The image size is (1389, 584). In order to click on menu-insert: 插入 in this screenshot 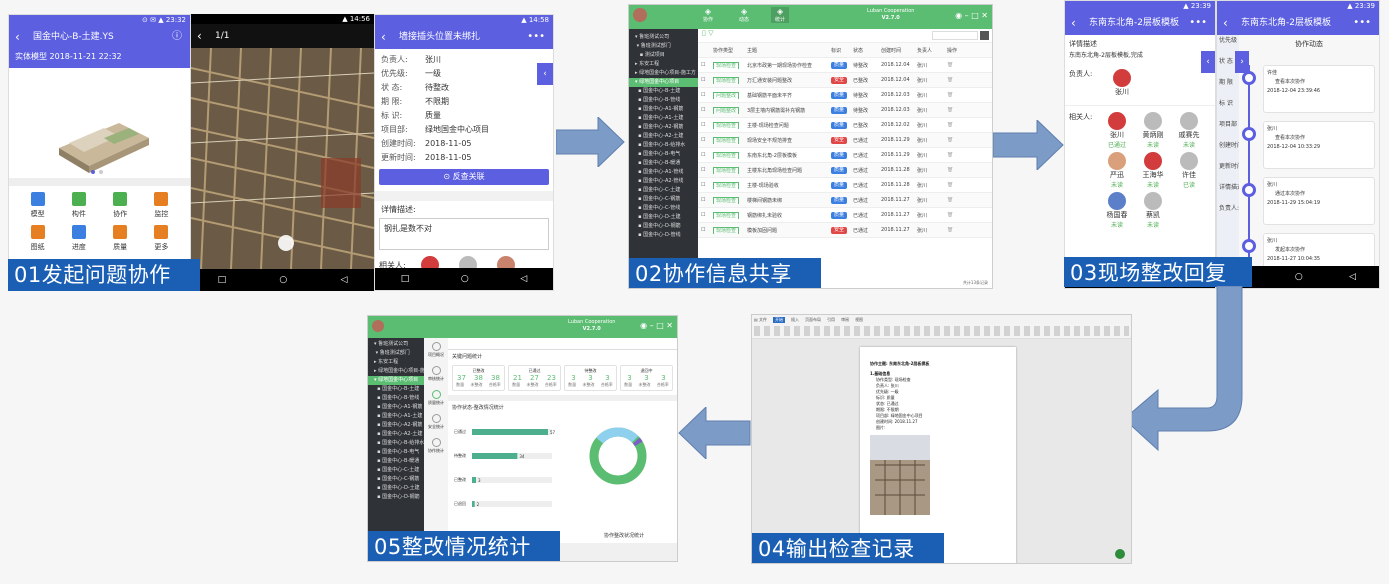, I will do `click(795, 320)`.